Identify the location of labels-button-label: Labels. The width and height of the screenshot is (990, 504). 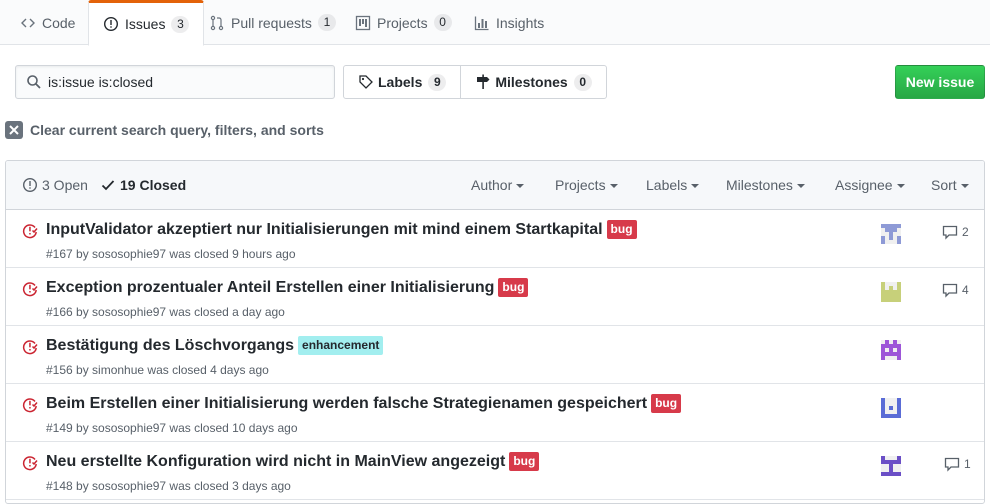
(400, 82).